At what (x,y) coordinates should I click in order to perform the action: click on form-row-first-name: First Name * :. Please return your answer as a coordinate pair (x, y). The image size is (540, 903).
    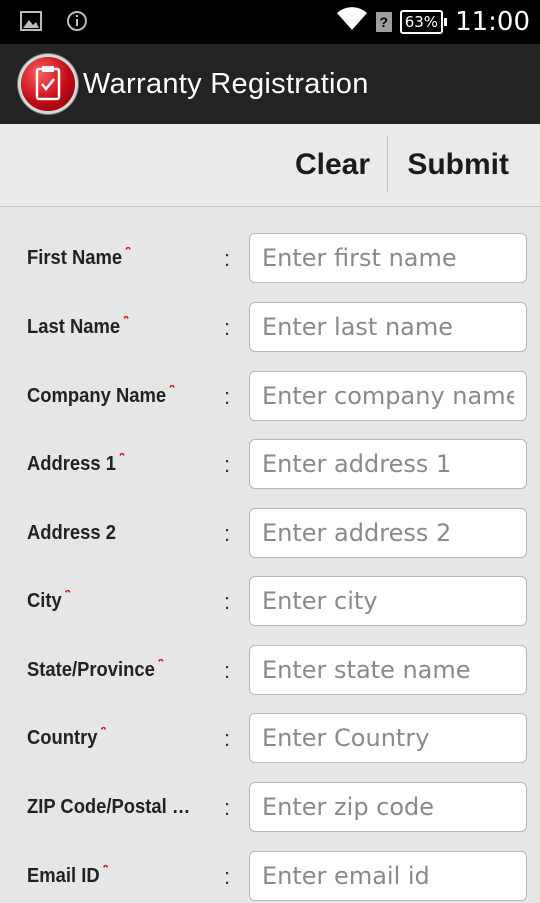
    Looking at the image, I should click on (270, 259).